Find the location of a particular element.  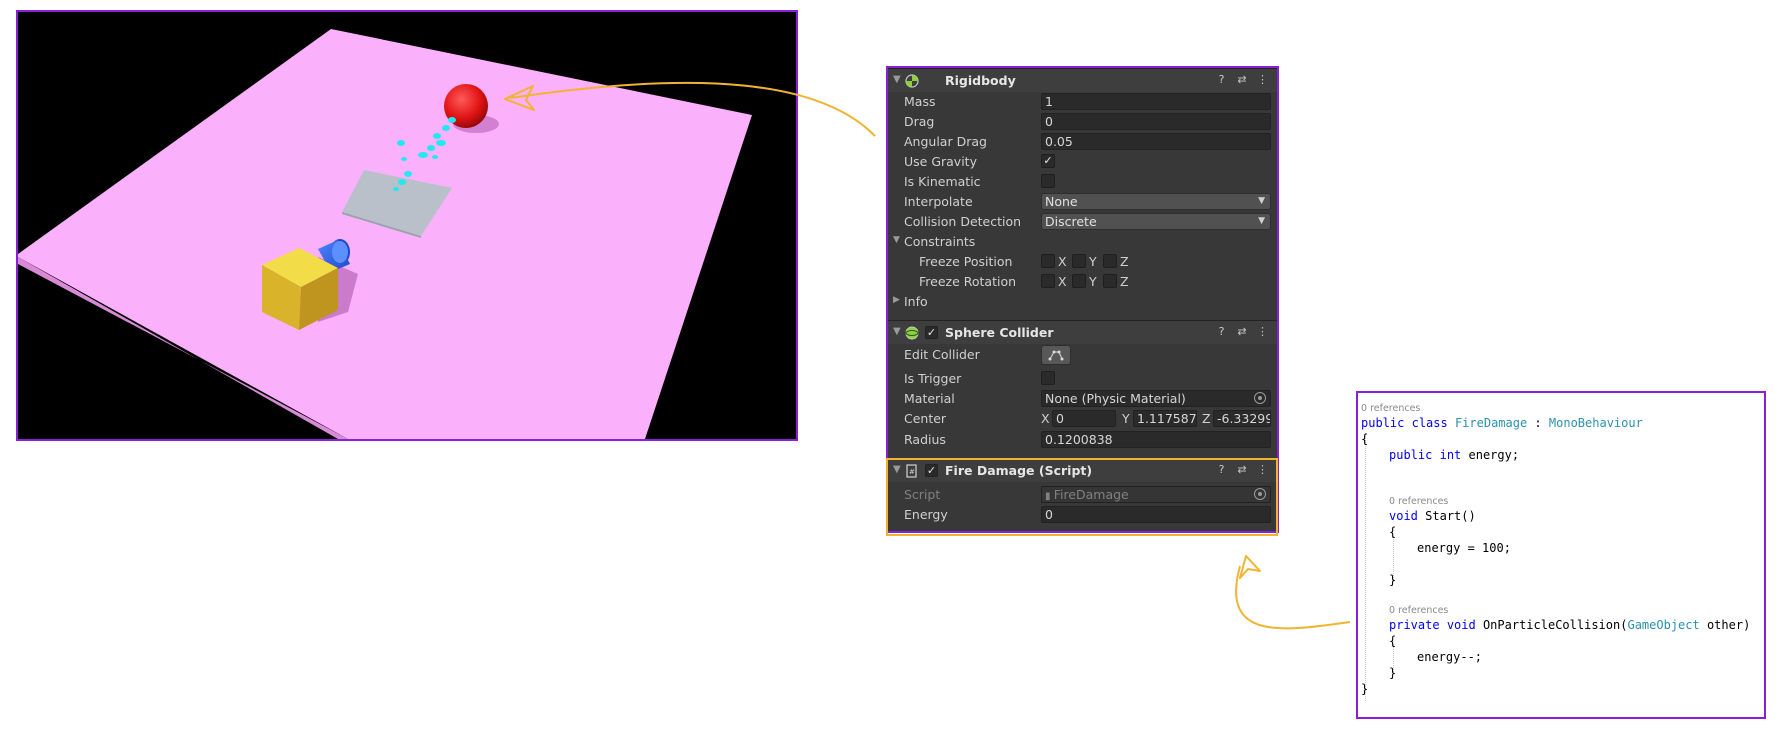

energy-row: Energy 0 is located at coordinates (1082, 515).